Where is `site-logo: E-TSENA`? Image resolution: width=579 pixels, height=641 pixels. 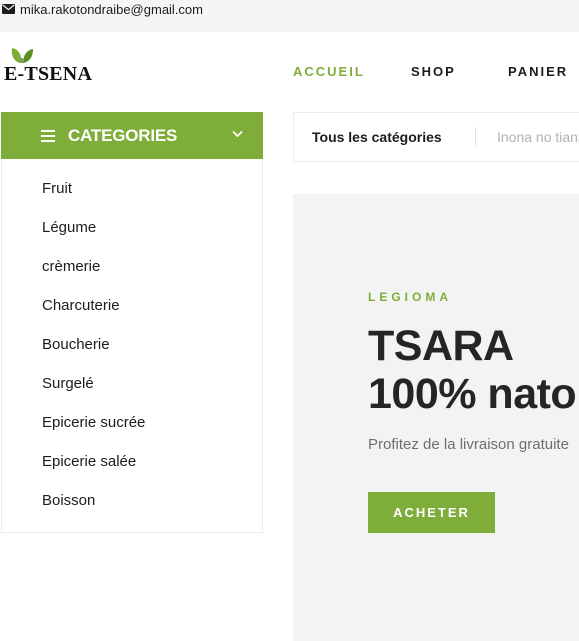
site-logo: E-TSENA is located at coordinates (56, 66).